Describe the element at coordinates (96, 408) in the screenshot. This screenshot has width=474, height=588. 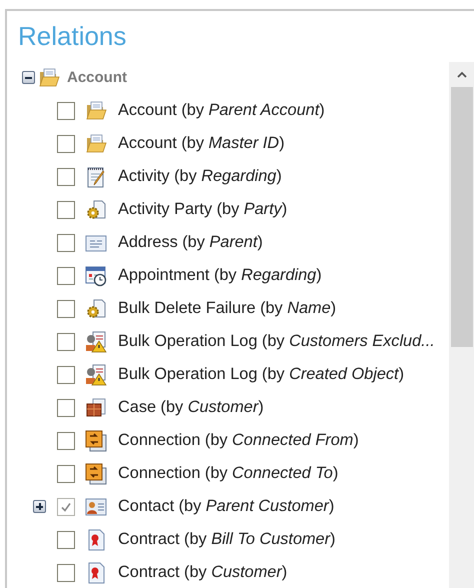
I see `case-icon` at that location.